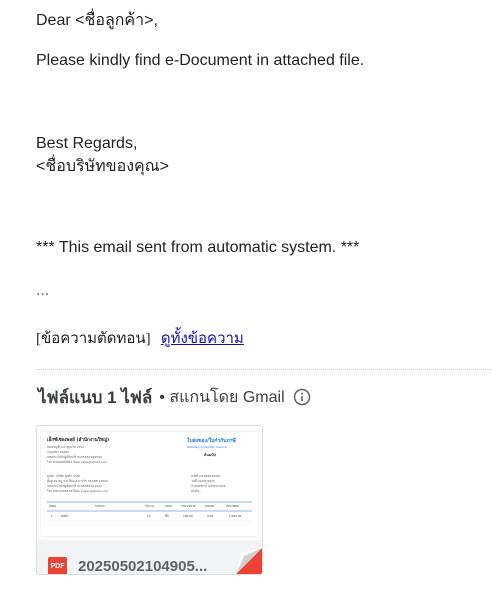 The height and width of the screenshot is (601, 492). Describe the element at coordinates (87, 143) in the screenshot. I see `email-closing: Best Regards,` at that location.